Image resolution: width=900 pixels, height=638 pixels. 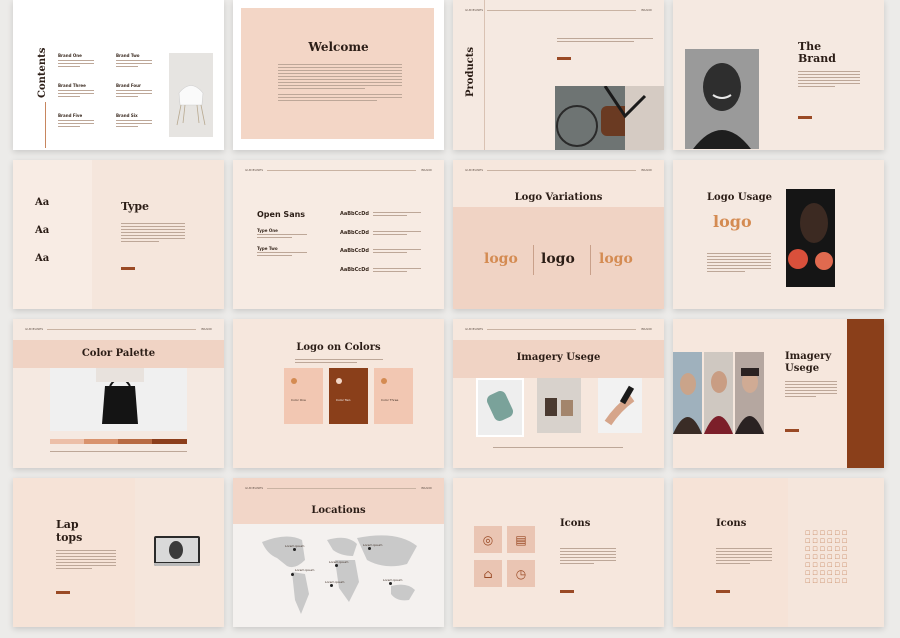 I want to click on color-card-1: Color One, so click(x=303, y=396).